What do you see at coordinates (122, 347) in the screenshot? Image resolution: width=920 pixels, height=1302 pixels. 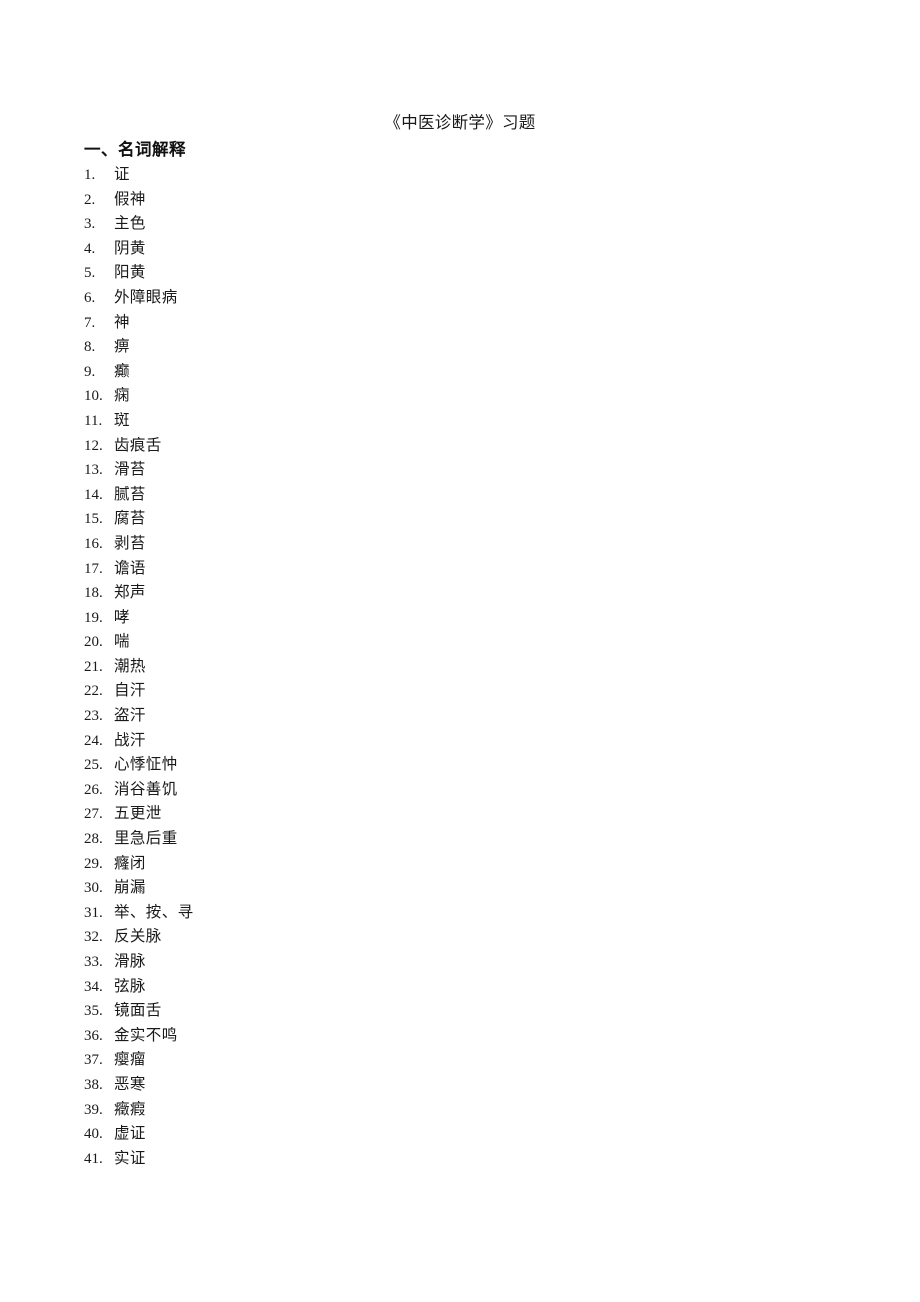 I see `list-item-label: 痹` at bounding box center [122, 347].